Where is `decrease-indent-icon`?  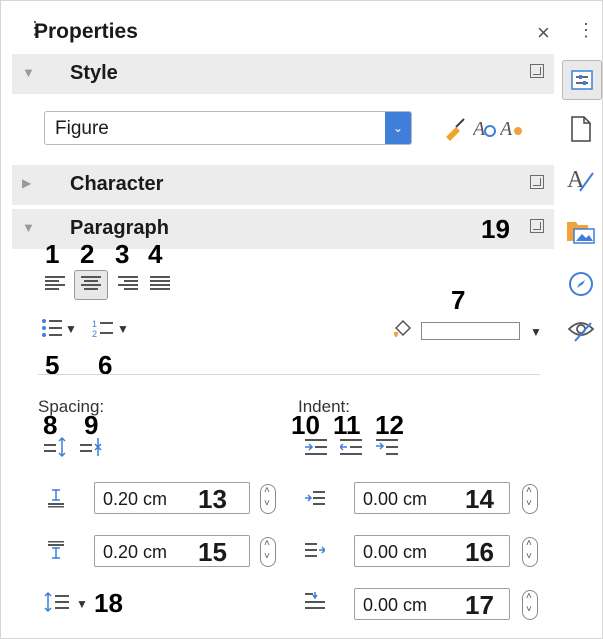 decrease-indent-icon is located at coordinates (352, 447).